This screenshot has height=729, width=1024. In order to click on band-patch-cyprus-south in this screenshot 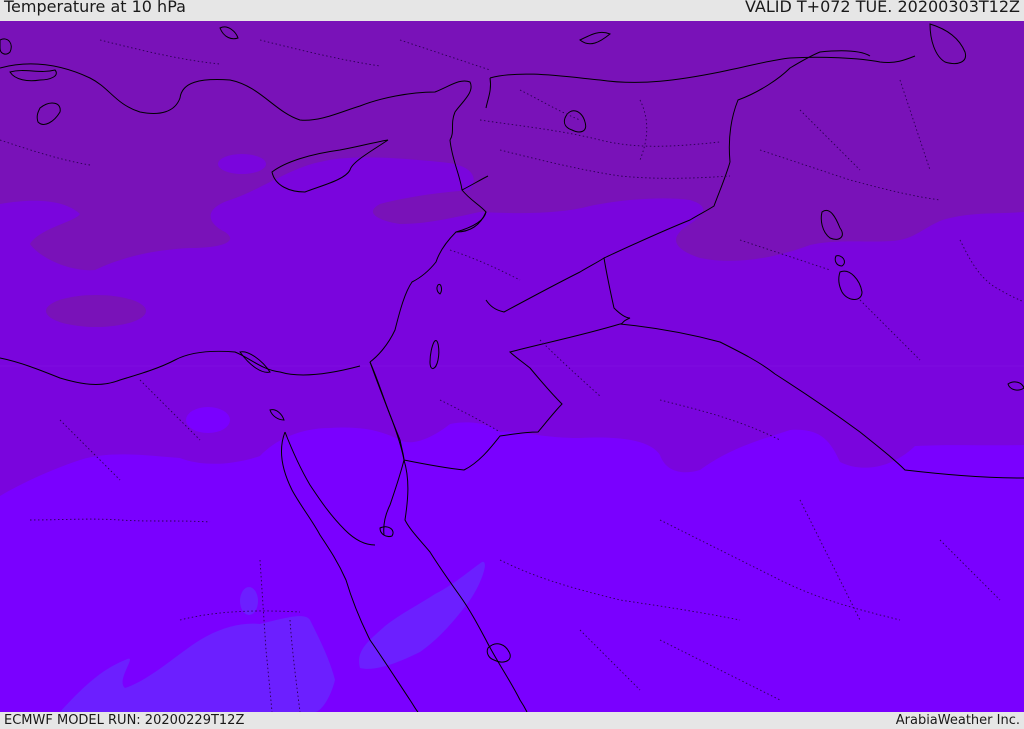, I will do `click(242, 164)`.